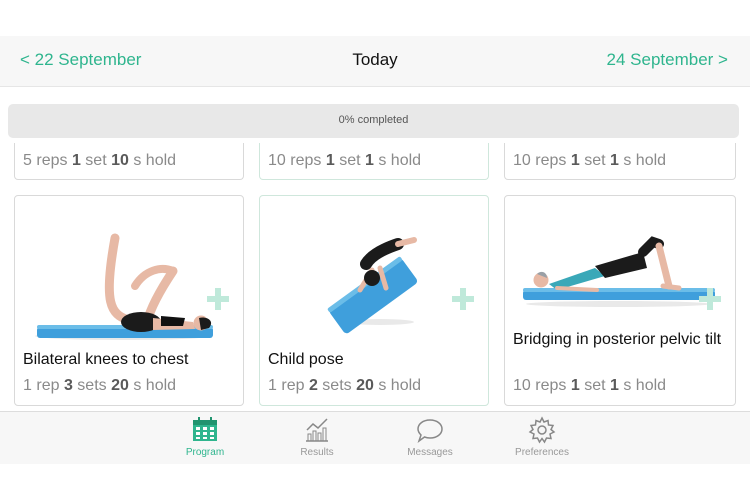 This screenshot has height=500, width=750. What do you see at coordinates (430, 431) in the screenshot?
I see `chat-bubble-icon` at bounding box center [430, 431].